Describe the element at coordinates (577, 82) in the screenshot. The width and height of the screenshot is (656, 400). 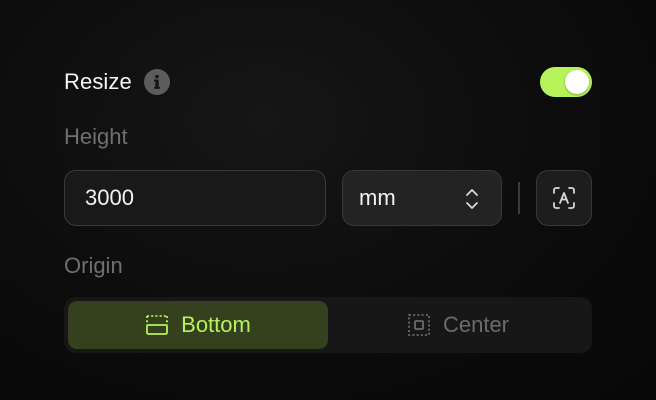
I see `toggle-knob` at that location.